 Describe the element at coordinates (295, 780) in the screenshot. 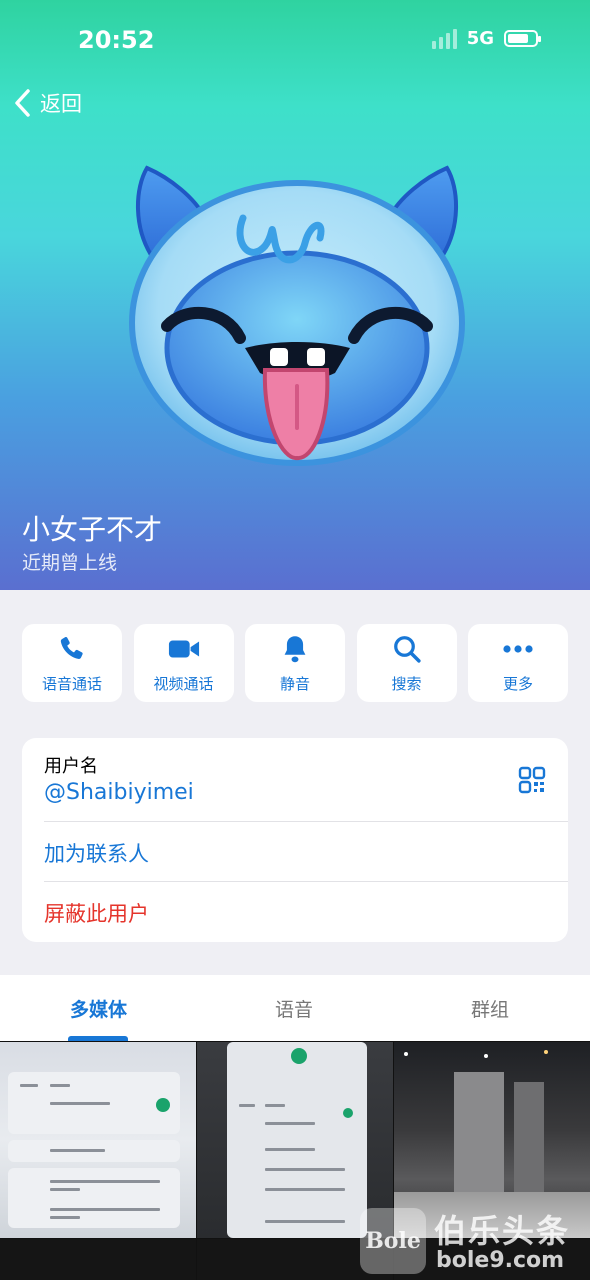

I see `username-row: 用户名 @Shaibiyimei` at that location.